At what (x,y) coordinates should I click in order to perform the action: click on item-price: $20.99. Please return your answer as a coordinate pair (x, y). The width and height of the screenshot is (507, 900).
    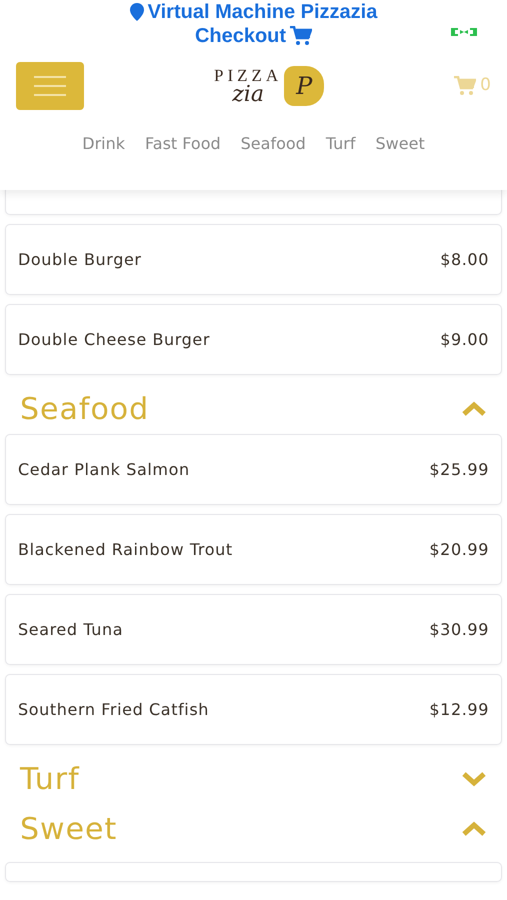
    Looking at the image, I should click on (459, 549).